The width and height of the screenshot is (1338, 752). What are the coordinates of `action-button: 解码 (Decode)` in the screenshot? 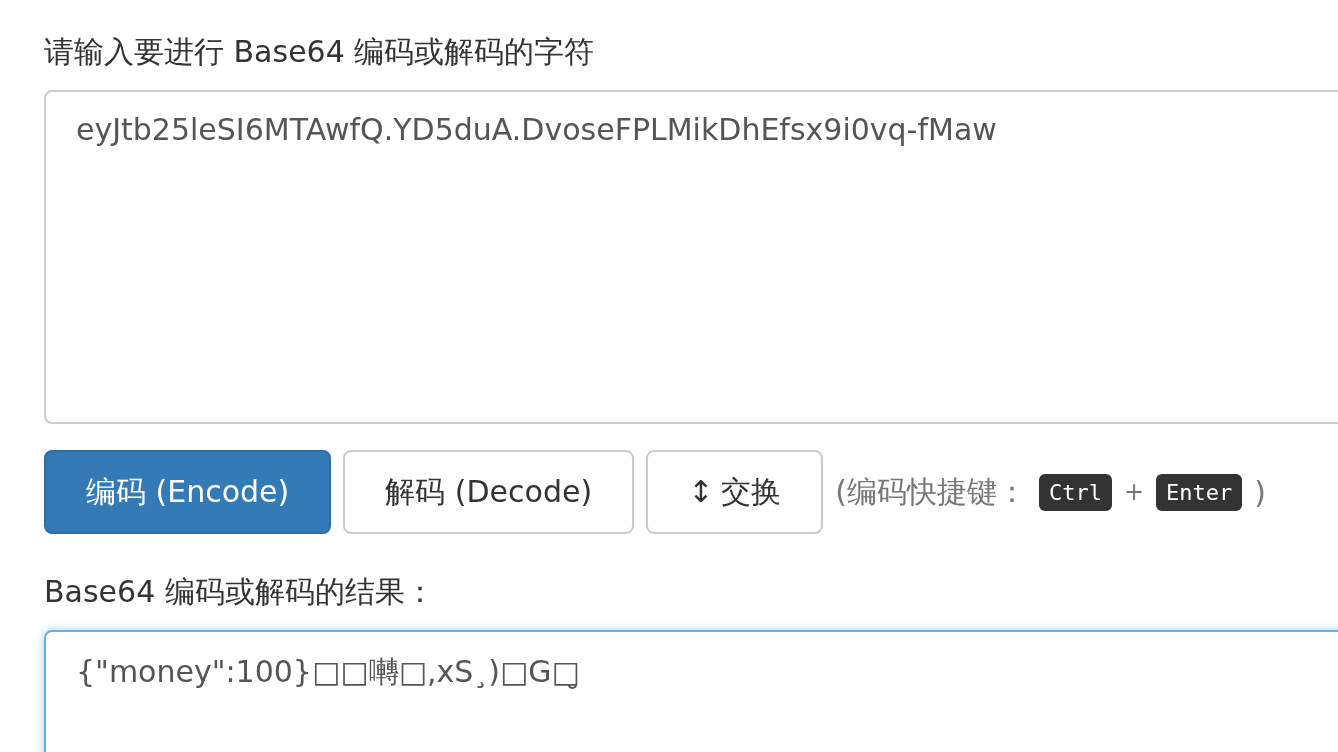 It's located at (489, 492).